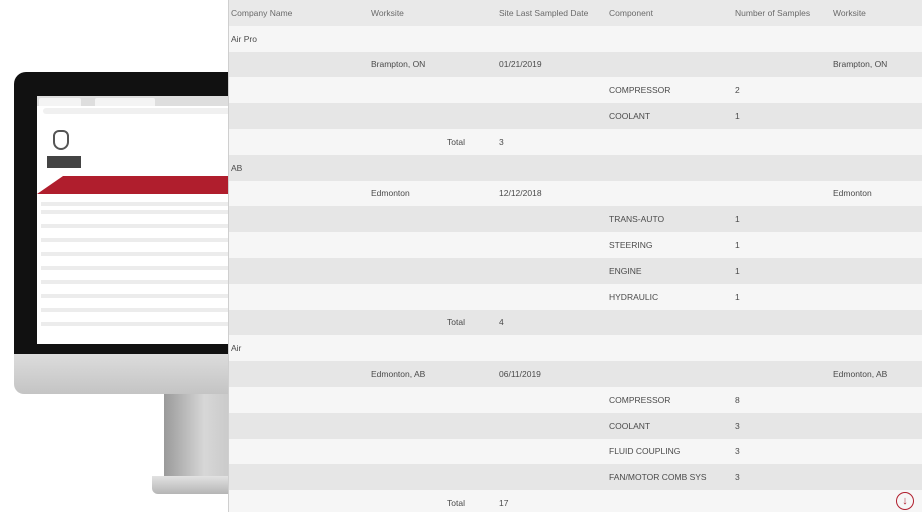  I want to click on column-header-worksite: Worksite, so click(387, 13).